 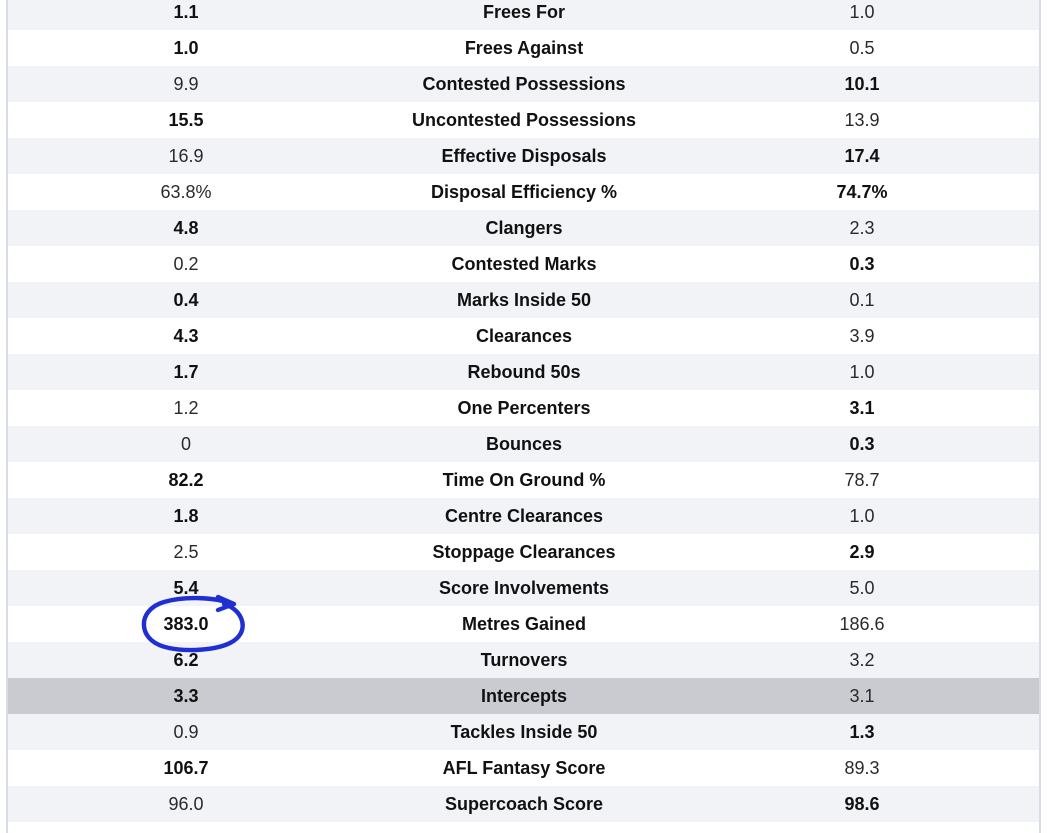 I want to click on row-stat-label: Score Involvements, so click(x=524, y=588).